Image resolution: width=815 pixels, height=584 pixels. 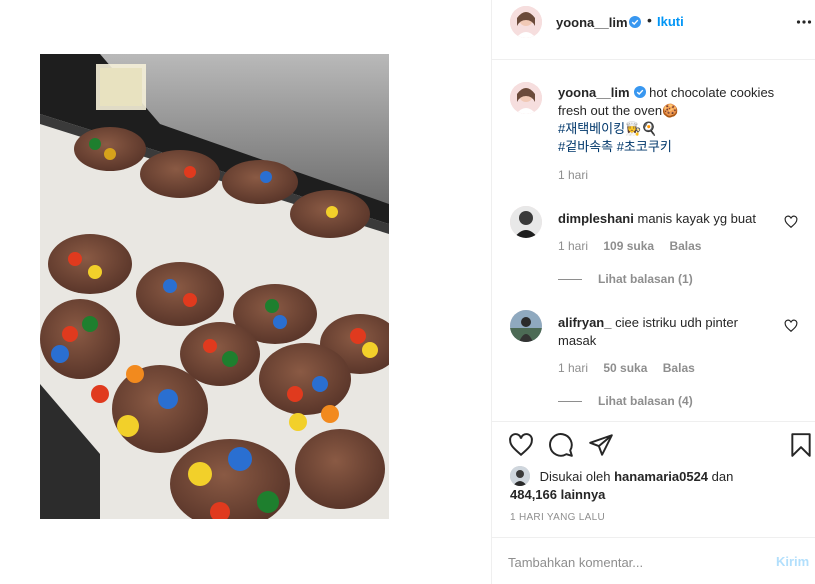 What do you see at coordinates (653, 22) in the screenshot?
I see `post-header: yoona__lim • Ikuti` at bounding box center [653, 22].